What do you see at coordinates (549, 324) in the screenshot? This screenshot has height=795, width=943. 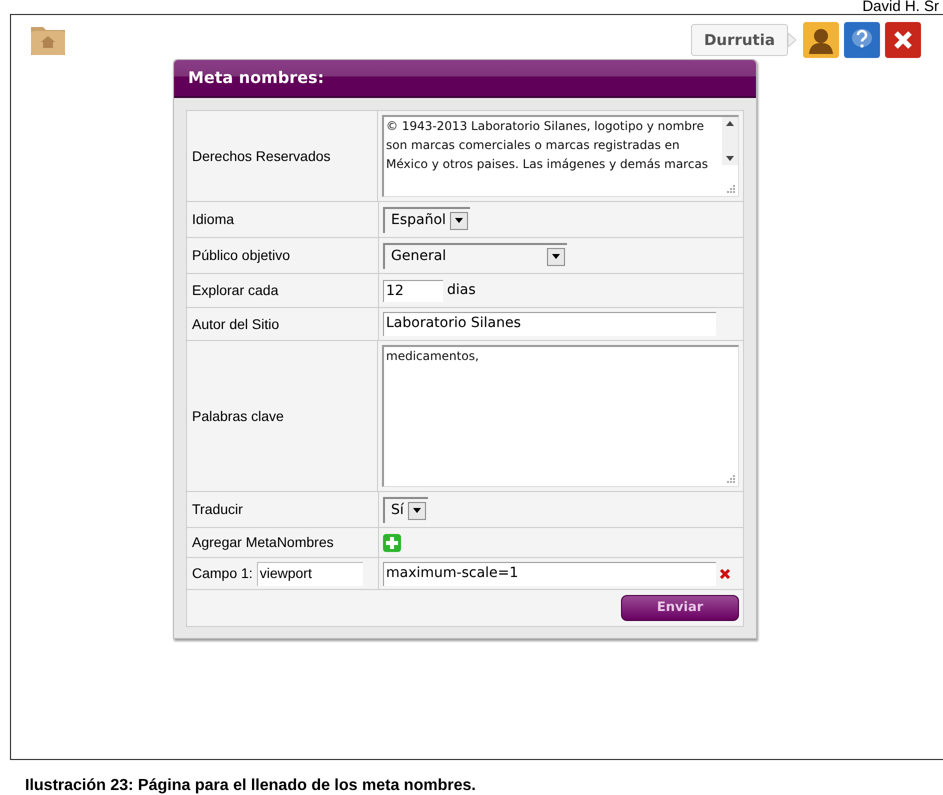 I see `text-field: Laboratorio Silanes` at bounding box center [549, 324].